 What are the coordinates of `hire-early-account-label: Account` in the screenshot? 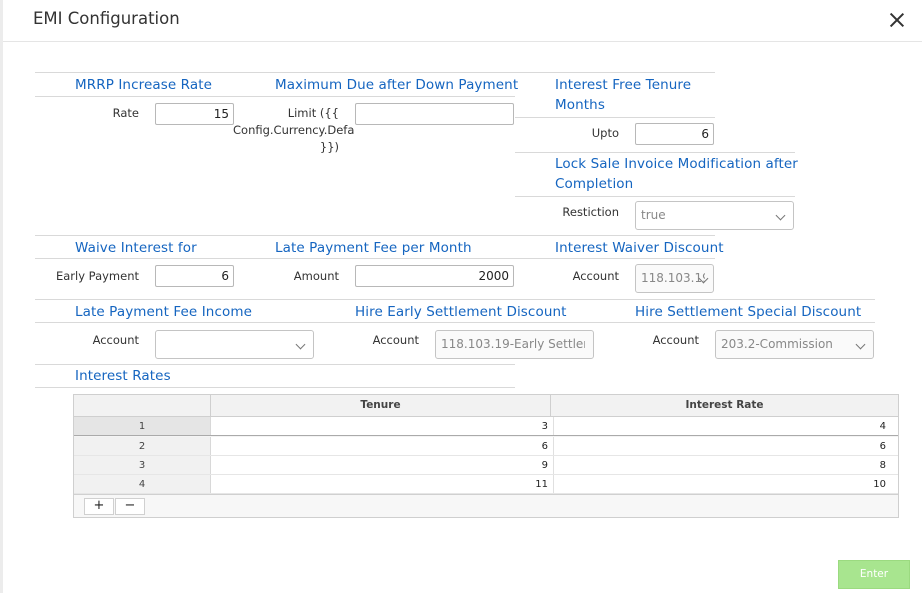 It's located at (395, 340).